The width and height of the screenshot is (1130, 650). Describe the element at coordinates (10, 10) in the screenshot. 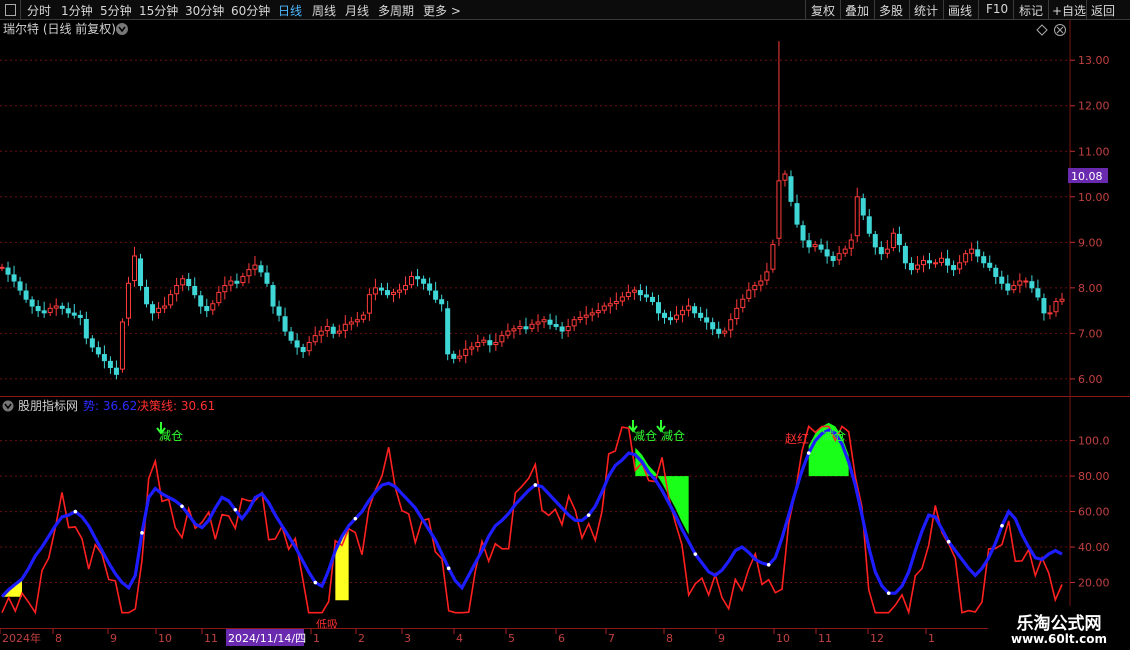

I see `layout-square-icon` at that location.